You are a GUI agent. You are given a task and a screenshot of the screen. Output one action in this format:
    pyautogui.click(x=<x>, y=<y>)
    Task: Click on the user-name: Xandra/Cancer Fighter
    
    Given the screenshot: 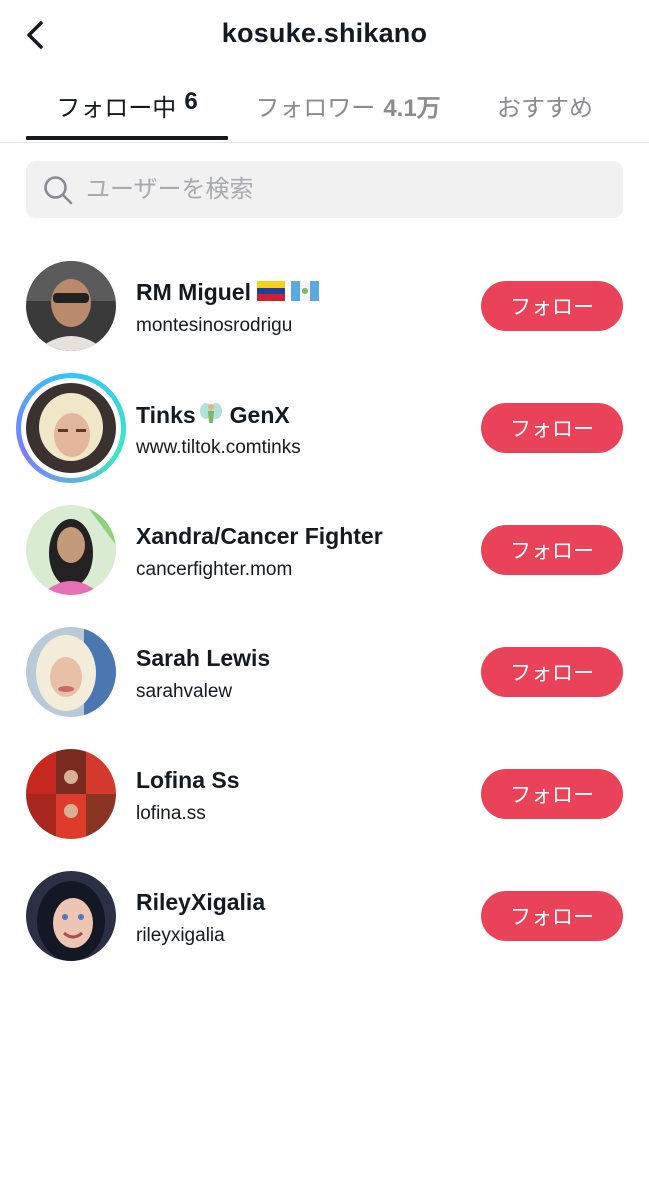 What is the action you would take?
    pyautogui.click(x=259, y=536)
    